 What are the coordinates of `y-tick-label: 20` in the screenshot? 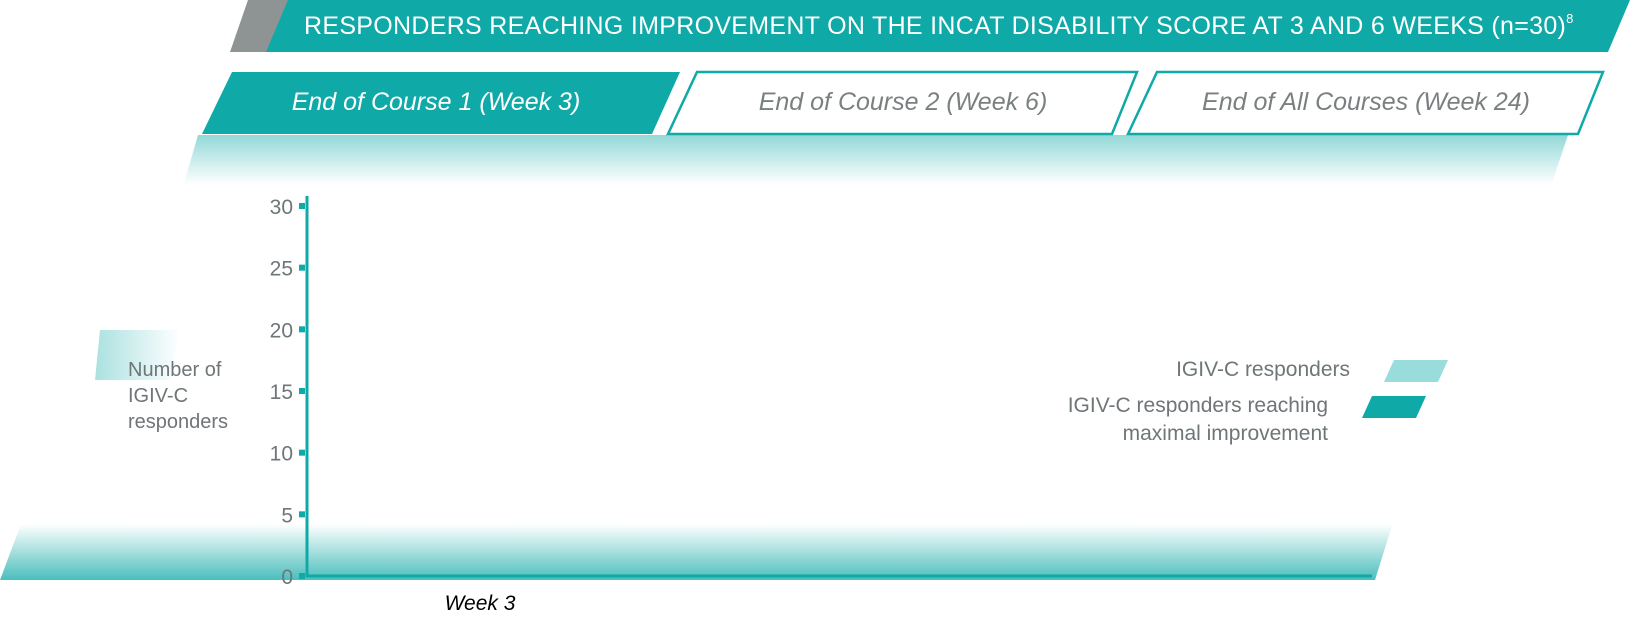 It's located at (281, 330).